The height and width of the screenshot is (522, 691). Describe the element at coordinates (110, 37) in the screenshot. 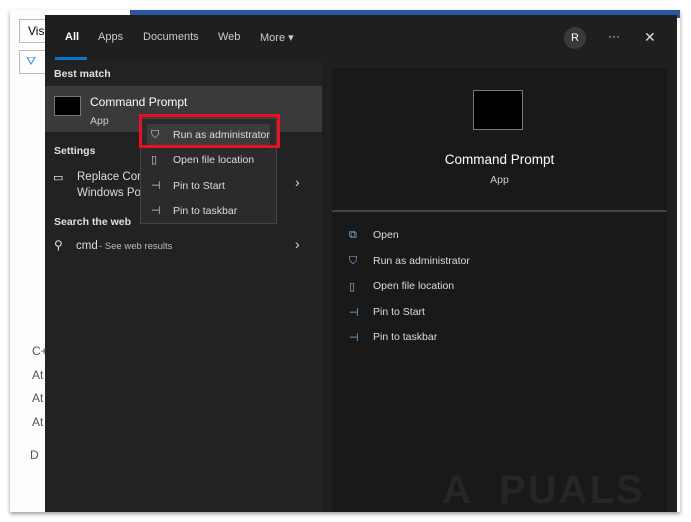

I see `tab-apps: Apps` at that location.